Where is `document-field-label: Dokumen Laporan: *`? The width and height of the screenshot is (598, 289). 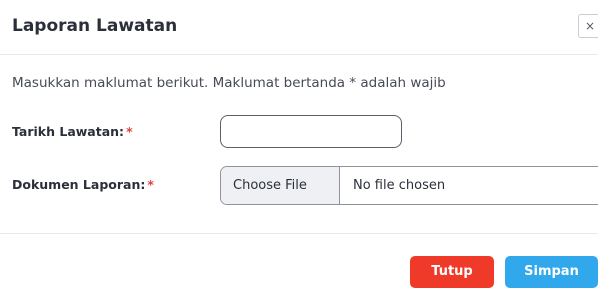
document-field-label: Dokumen Laporan: * is located at coordinates (83, 184).